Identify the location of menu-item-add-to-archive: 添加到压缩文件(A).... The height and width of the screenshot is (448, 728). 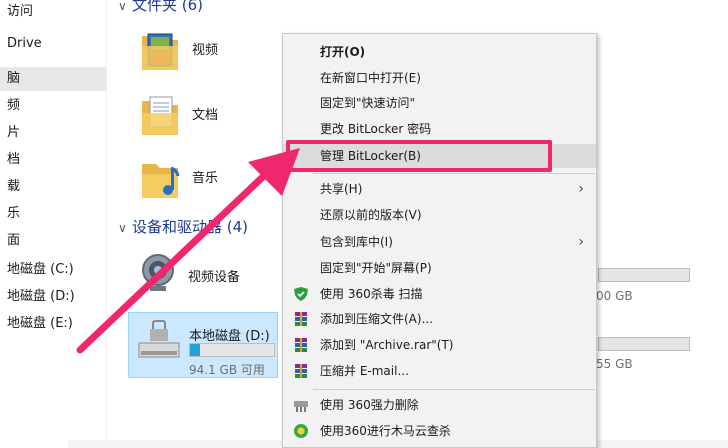
(439, 319).